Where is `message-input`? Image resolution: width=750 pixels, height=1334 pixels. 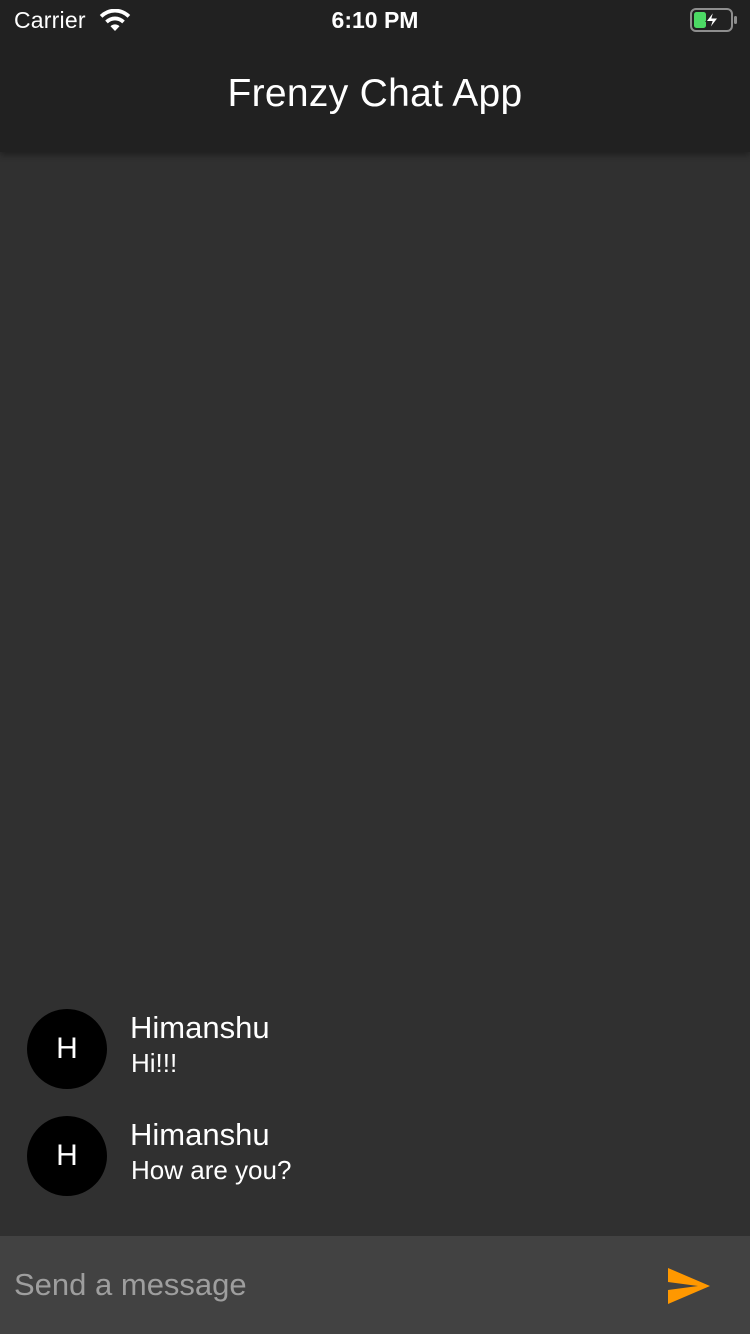
message-input is located at coordinates (320, 1285).